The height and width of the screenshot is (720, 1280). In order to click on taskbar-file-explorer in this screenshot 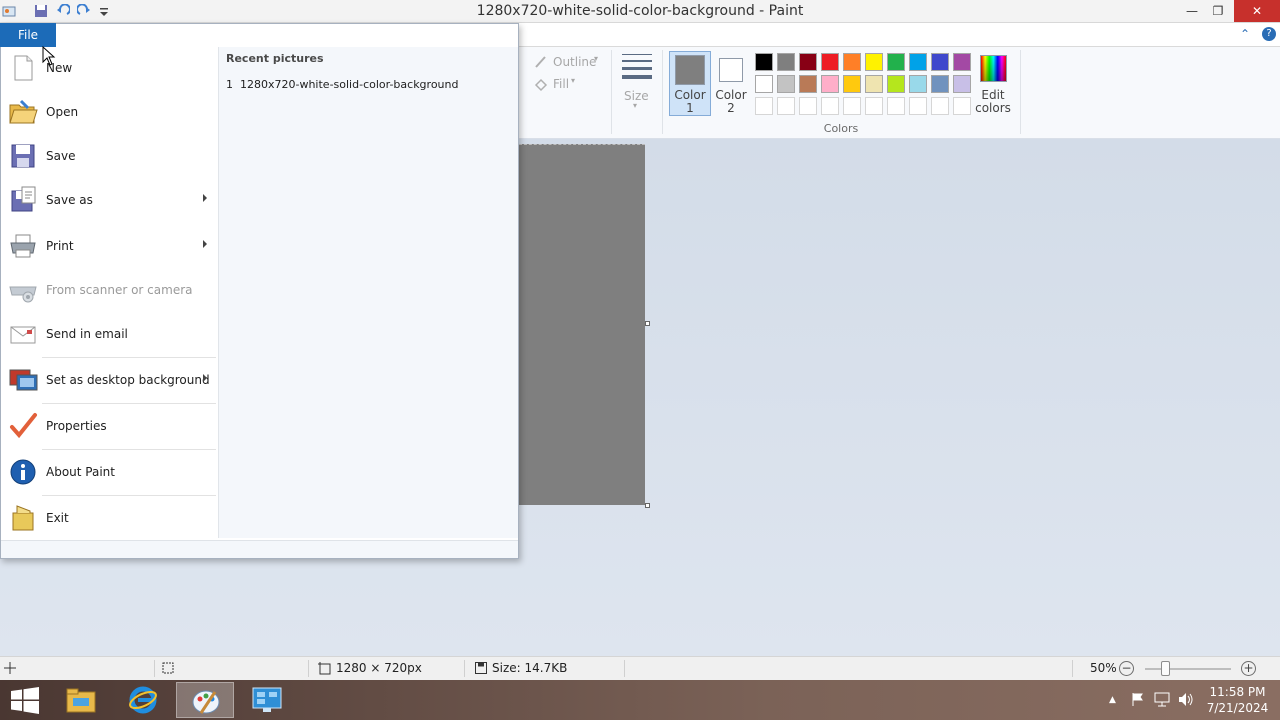, I will do `click(81, 700)`.